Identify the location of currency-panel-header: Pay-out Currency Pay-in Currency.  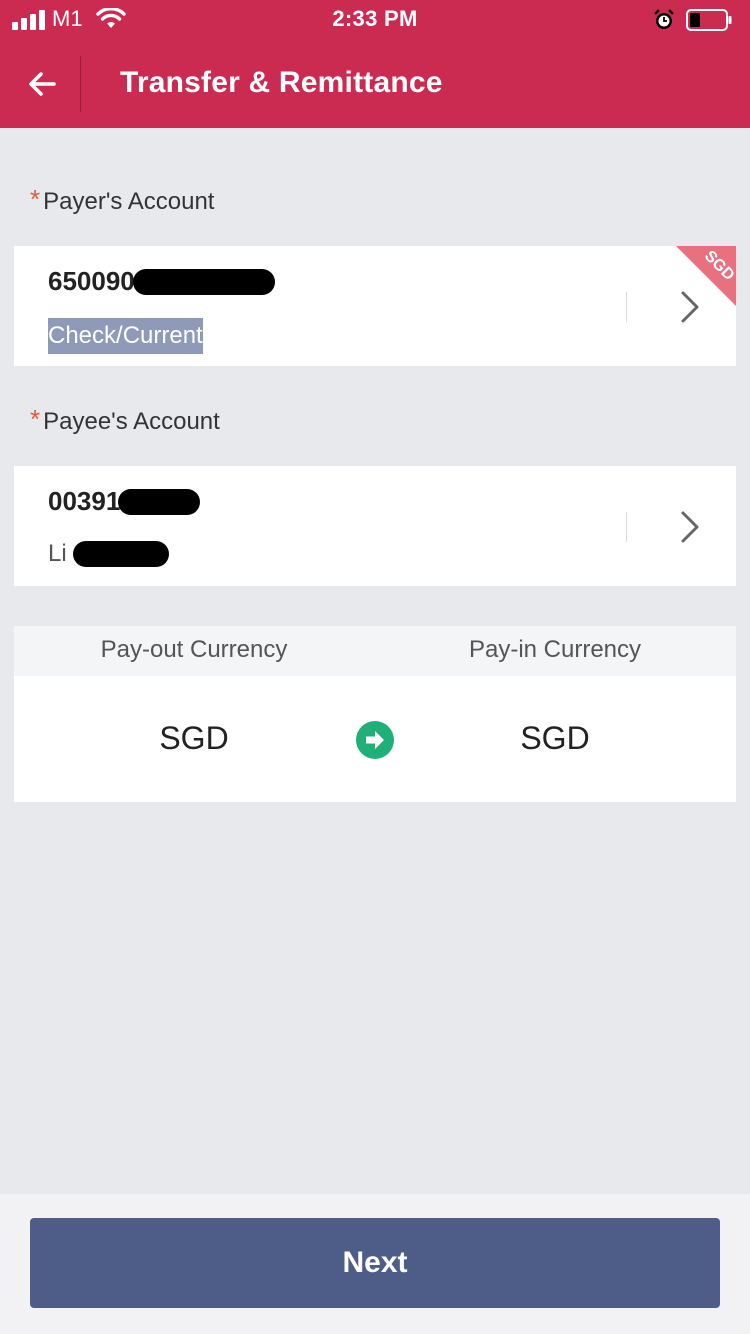
(375, 651).